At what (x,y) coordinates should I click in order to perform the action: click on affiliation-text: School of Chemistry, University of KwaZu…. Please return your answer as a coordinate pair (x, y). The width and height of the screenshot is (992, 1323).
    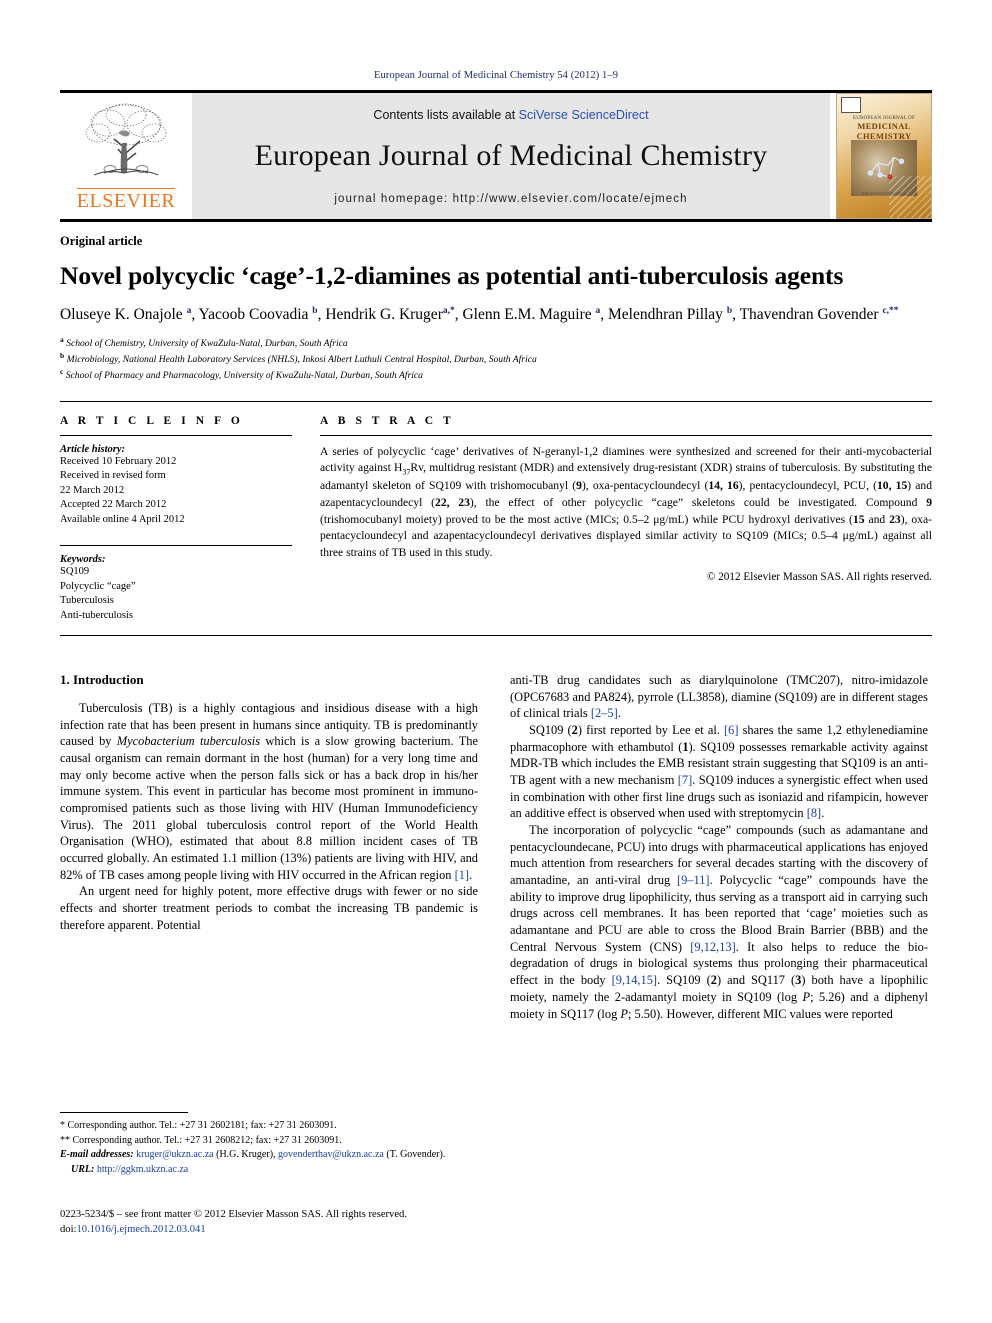
    Looking at the image, I should click on (207, 344).